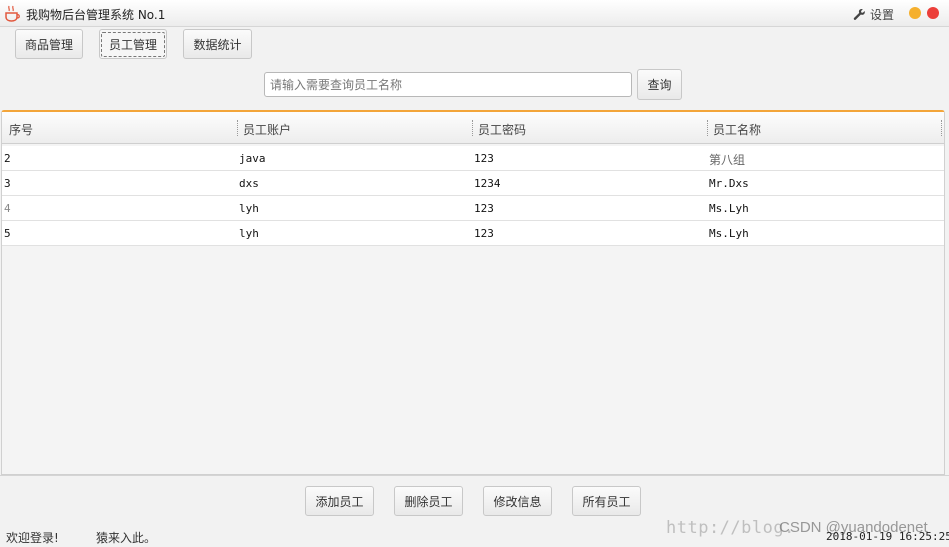 The height and width of the screenshot is (547, 949). I want to click on coffee-cup-icon, so click(12, 13).